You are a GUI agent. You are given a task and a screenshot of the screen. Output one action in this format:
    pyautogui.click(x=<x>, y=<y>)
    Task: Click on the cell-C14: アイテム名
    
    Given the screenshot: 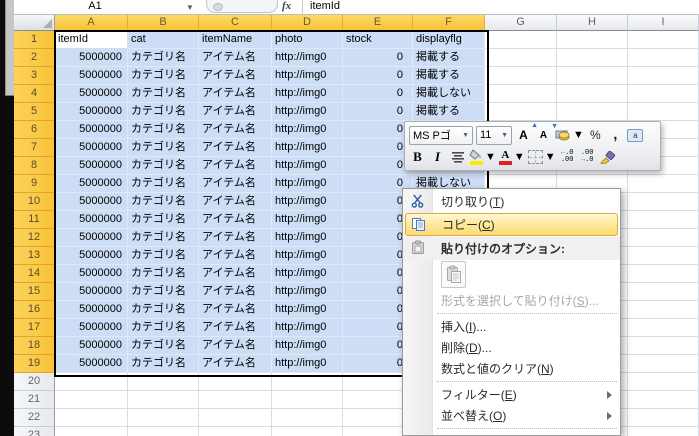 What is the action you would take?
    pyautogui.click(x=235, y=274)
    